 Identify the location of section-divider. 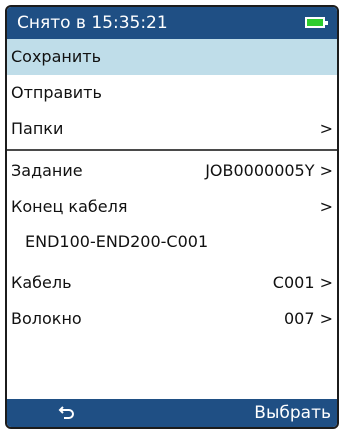
(172, 150).